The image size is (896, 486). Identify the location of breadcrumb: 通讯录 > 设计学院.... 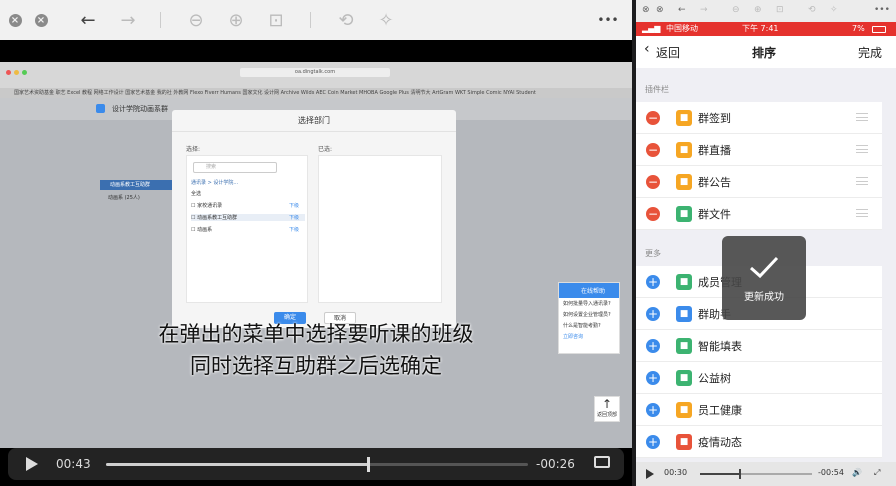
(214, 182).